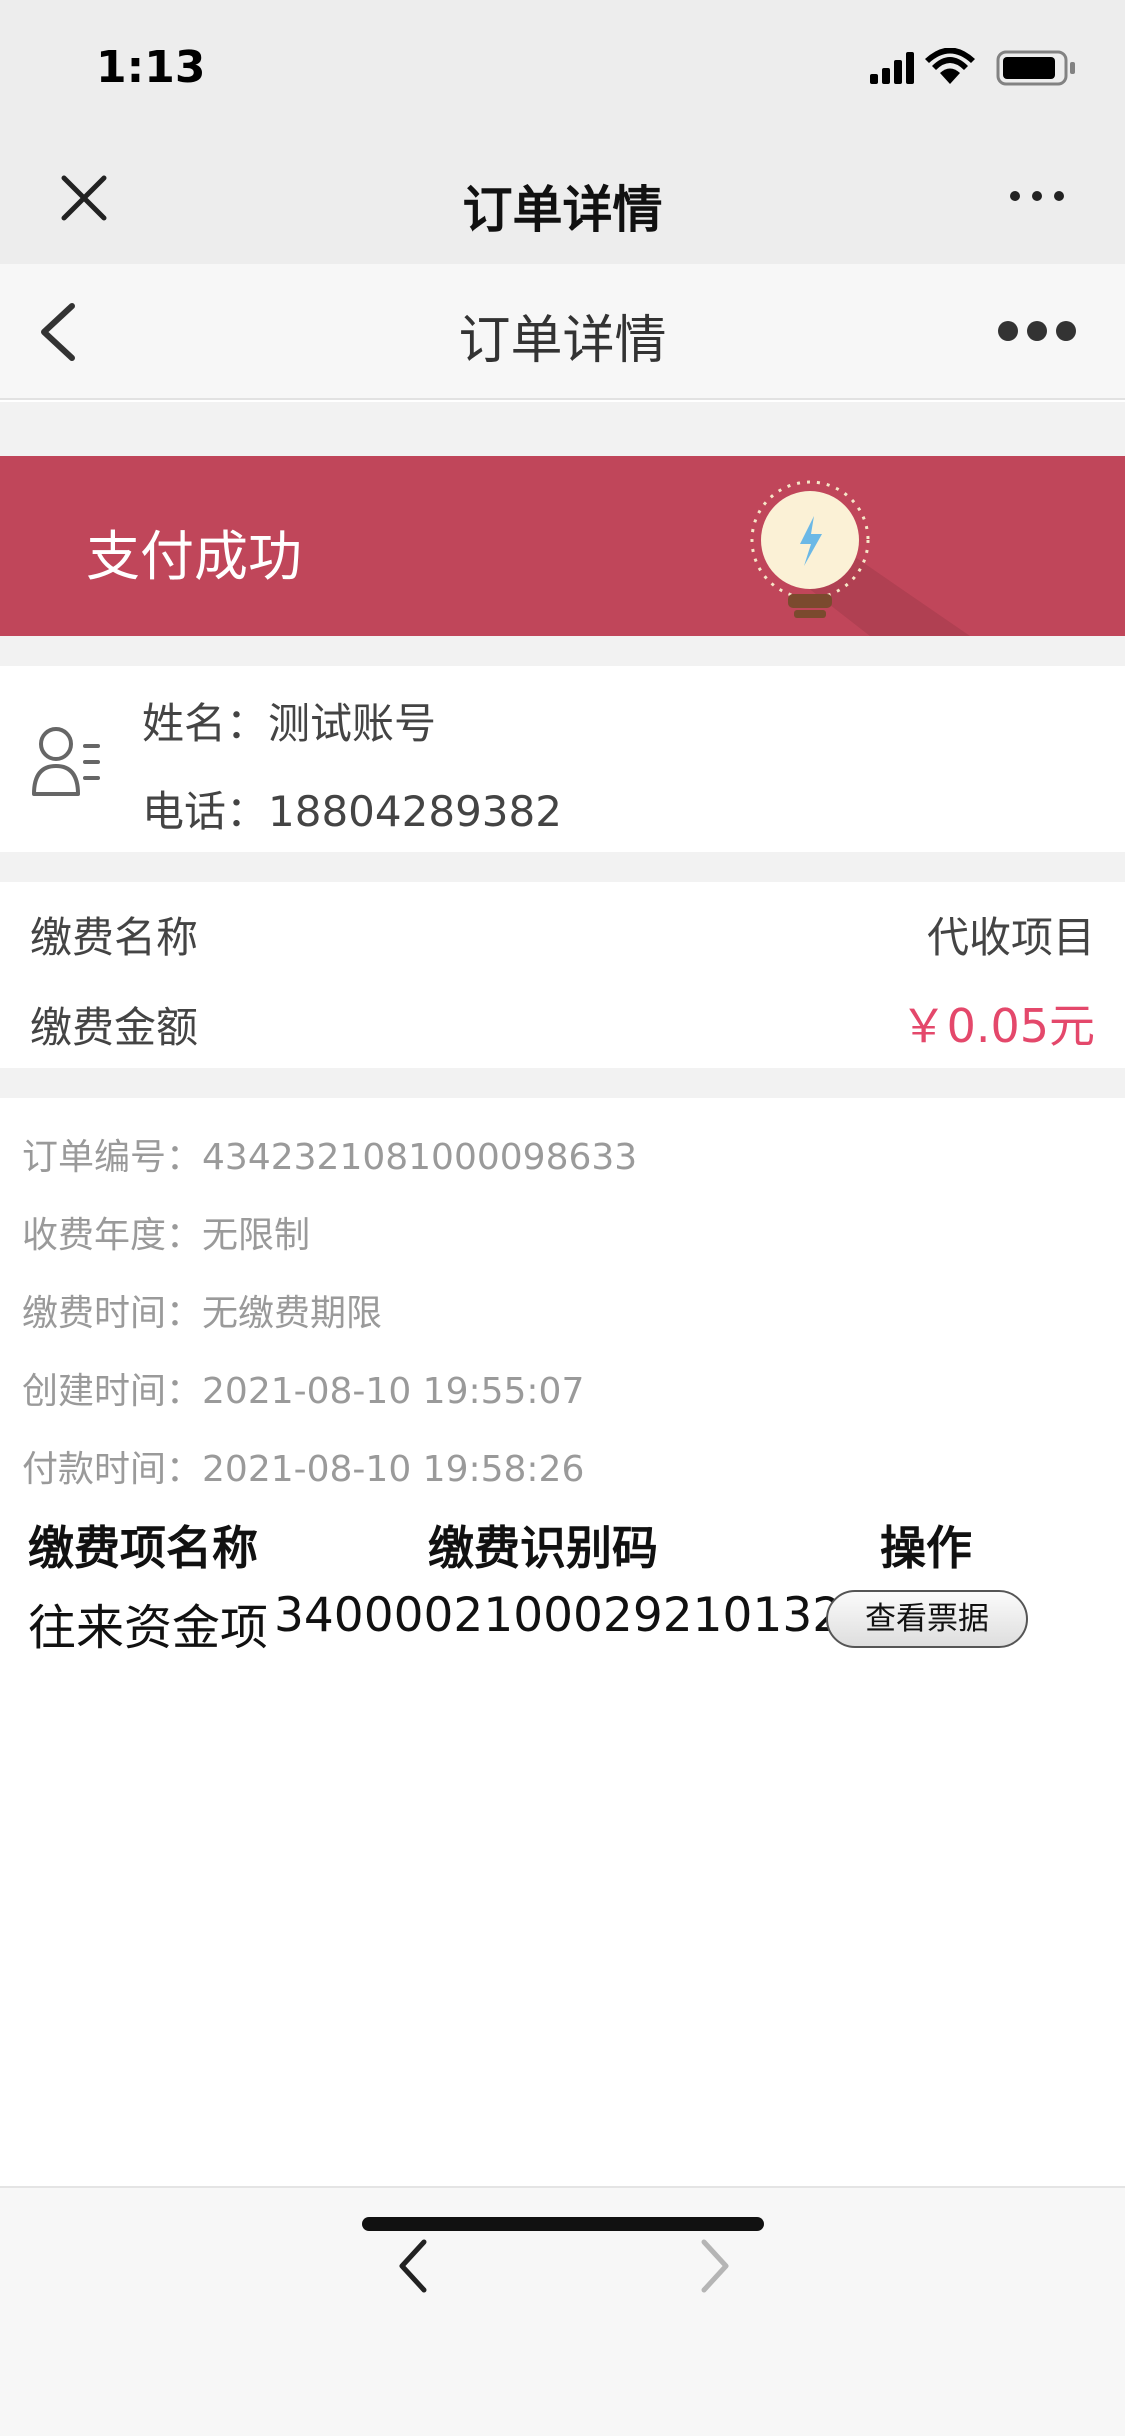 The height and width of the screenshot is (2436, 1125). I want to click on user-name-label: 姓名：, so click(205, 723).